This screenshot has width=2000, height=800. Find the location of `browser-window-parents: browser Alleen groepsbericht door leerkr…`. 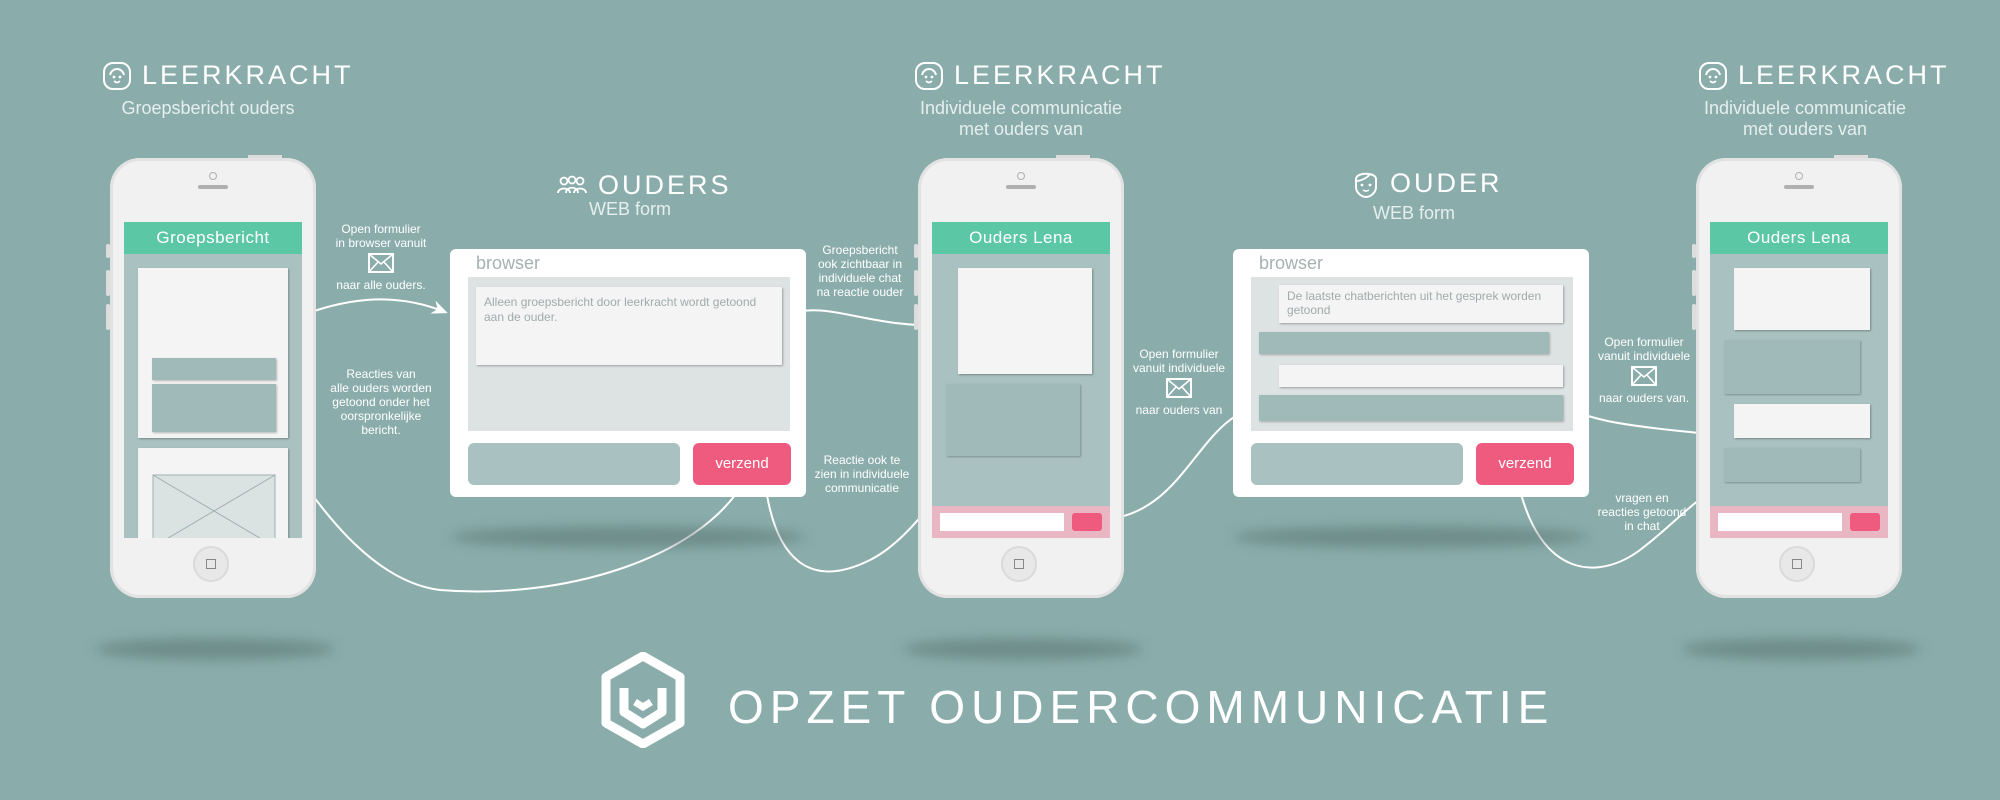

browser-window-parents: browser Alleen groepsbericht door leerkr… is located at coordinates (628, 373).